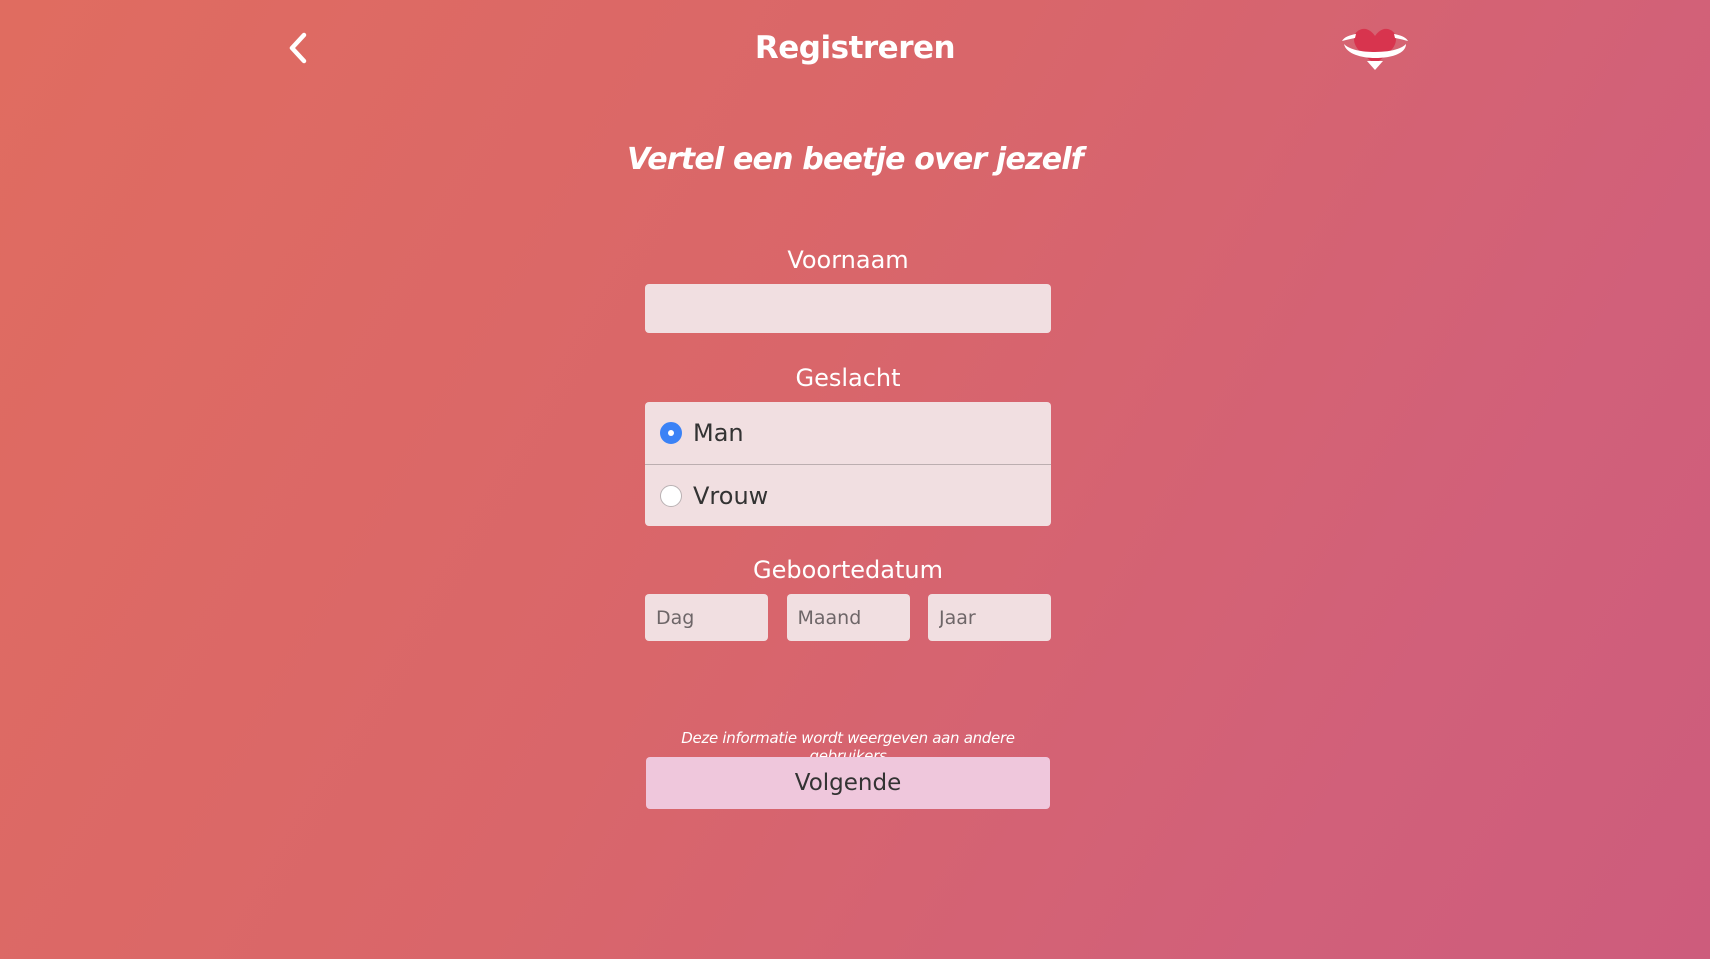 This screenshot has width=1710, height=959. What do you see at coordinates (671, 433) in the screenshot?
I see `radio-button-man` at bounding box center [671, 433].